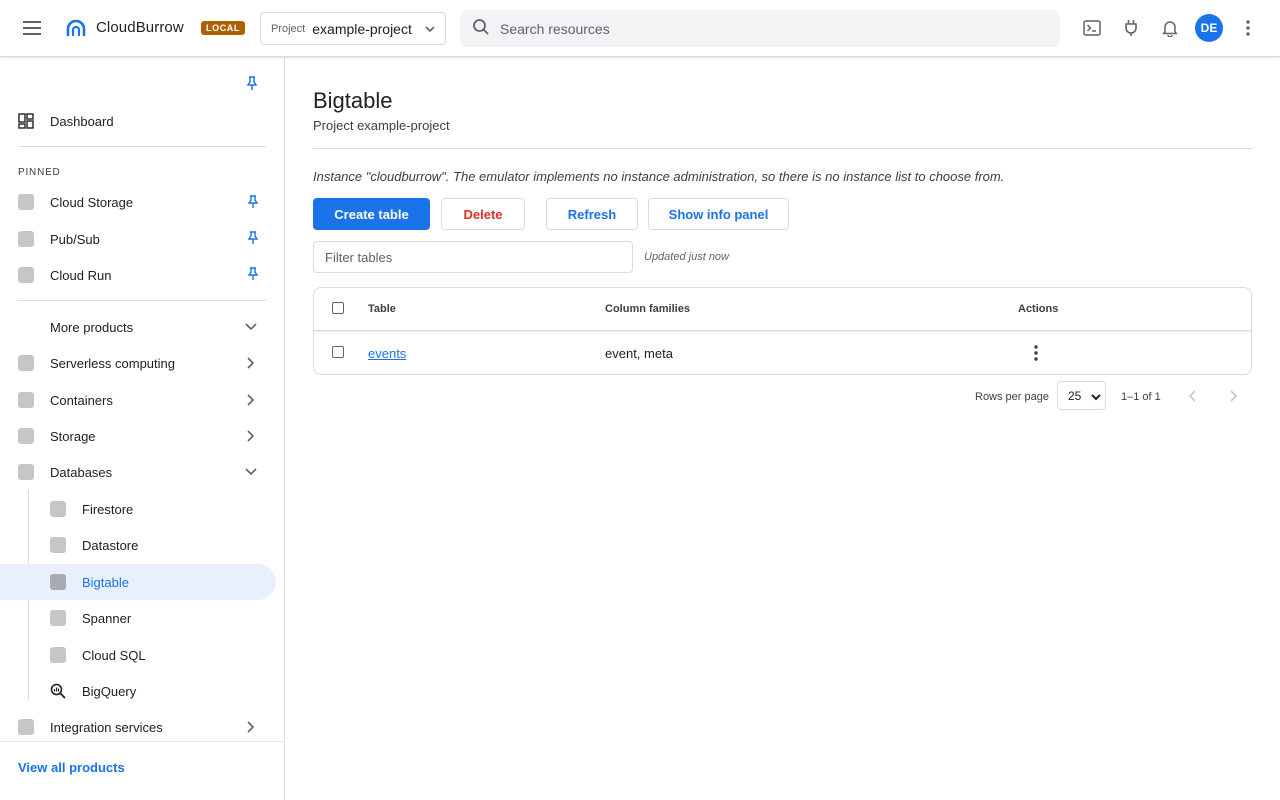 The image size is (1280, 800). What do you see at coordinates (353, 100) in the screenshot?
I see `page-title: Bigtable` at bounding box center [353, 100].